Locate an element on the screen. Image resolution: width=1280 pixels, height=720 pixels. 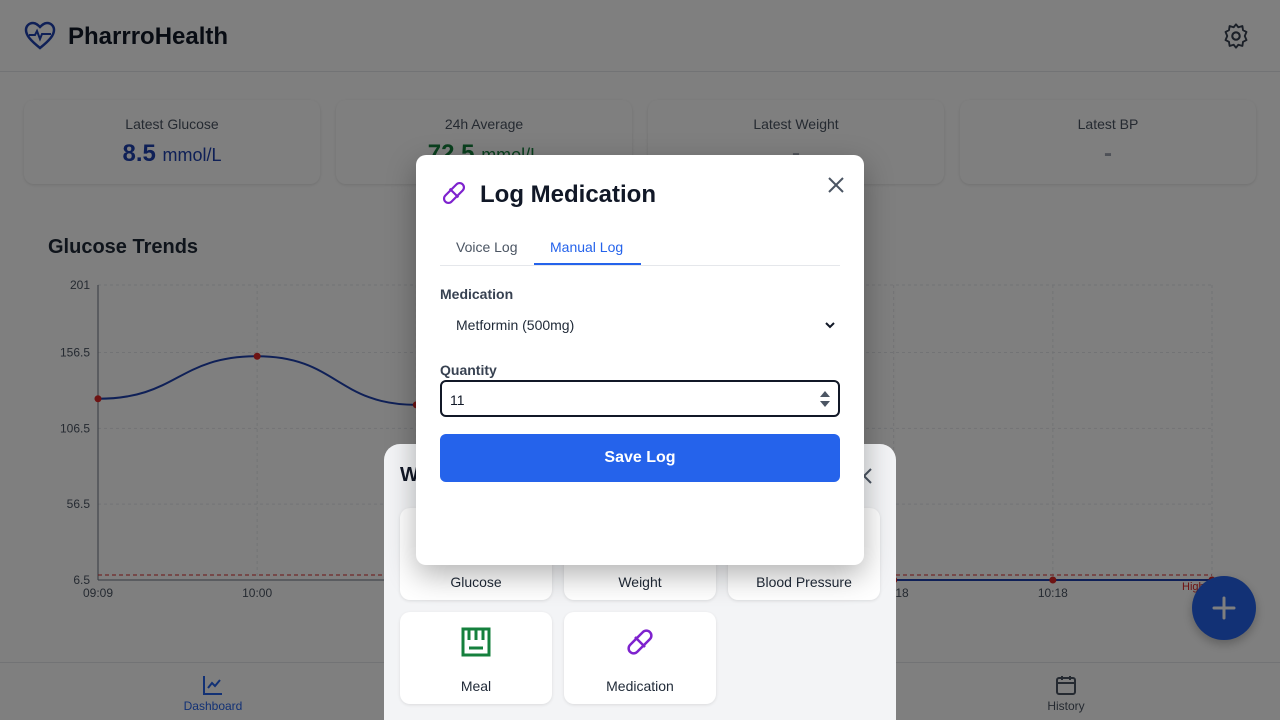
modal-title: Log Medication is located at coordinates (568, 194).